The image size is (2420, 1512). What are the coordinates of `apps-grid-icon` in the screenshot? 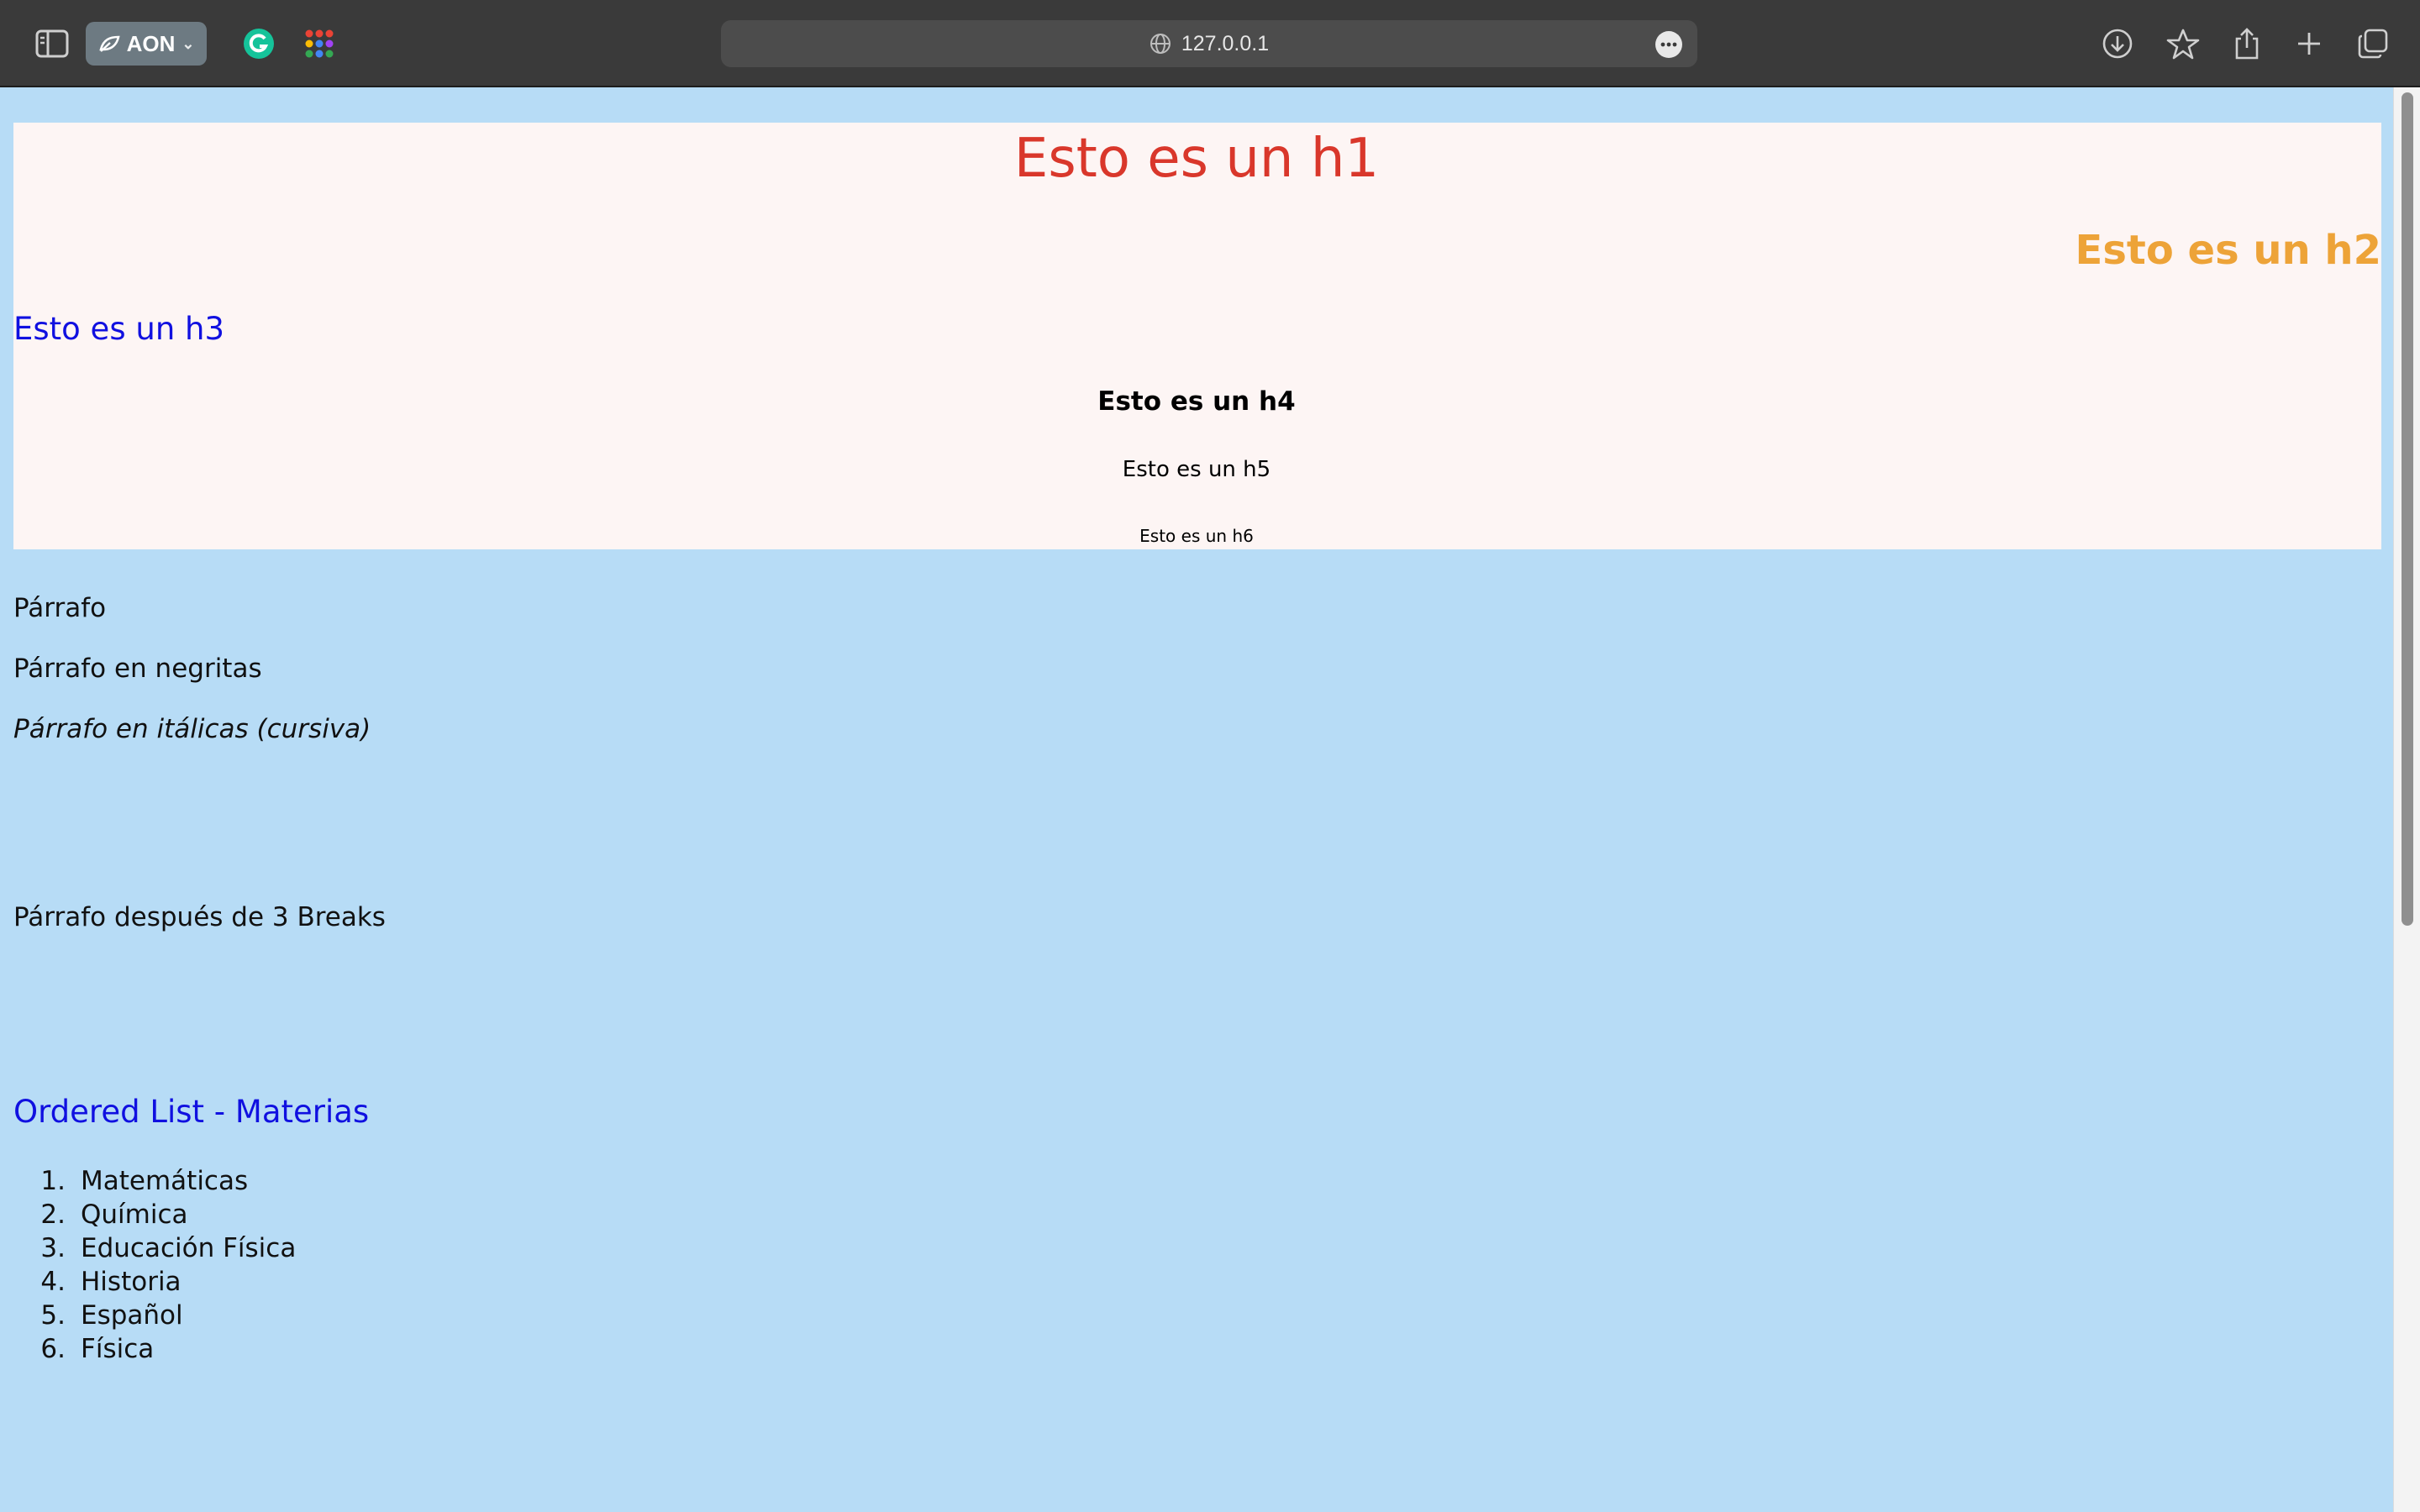 It's located at (319, 44).